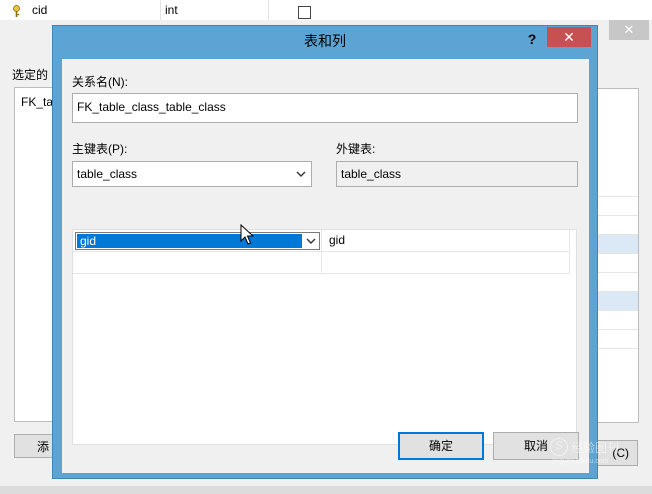 The image size is (652, 494). Describe the element at coordinates (40, 10) in the screenshot. I see `grid-column-name: cid` at that location.